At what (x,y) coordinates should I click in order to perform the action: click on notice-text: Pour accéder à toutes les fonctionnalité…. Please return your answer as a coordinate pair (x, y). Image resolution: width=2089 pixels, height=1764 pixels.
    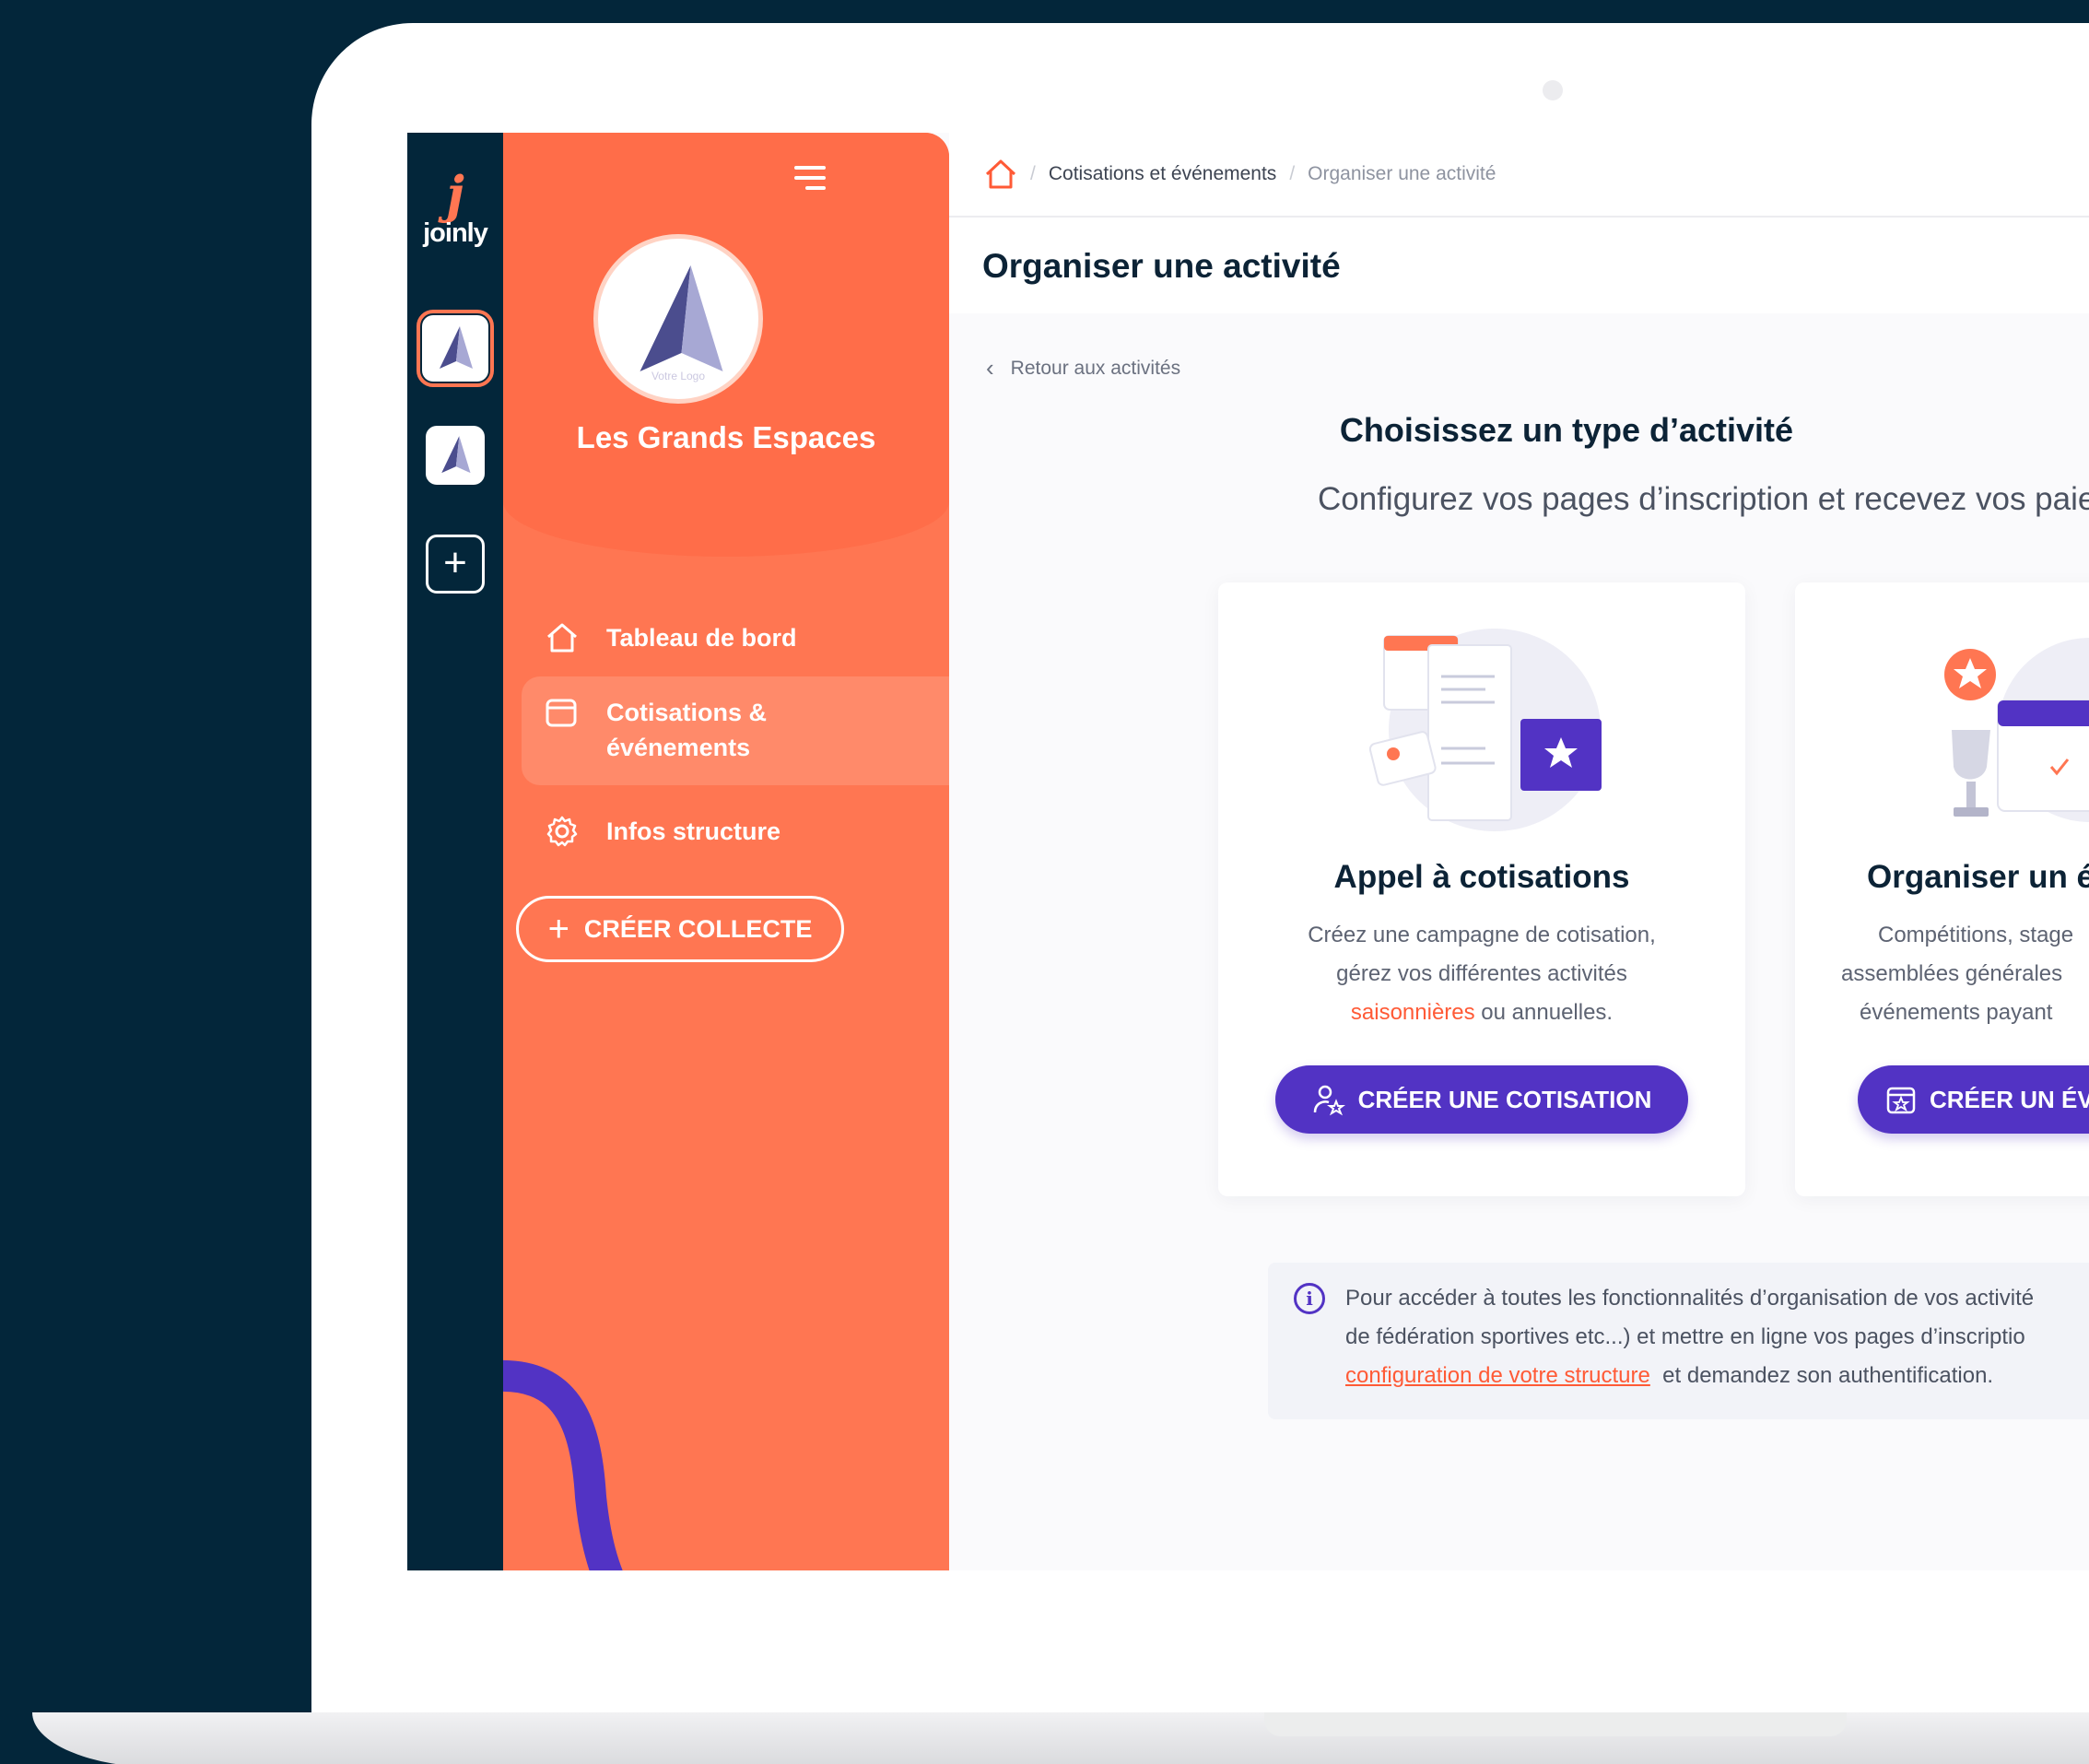
    Looking at the image, I should click on (1717, 1337).